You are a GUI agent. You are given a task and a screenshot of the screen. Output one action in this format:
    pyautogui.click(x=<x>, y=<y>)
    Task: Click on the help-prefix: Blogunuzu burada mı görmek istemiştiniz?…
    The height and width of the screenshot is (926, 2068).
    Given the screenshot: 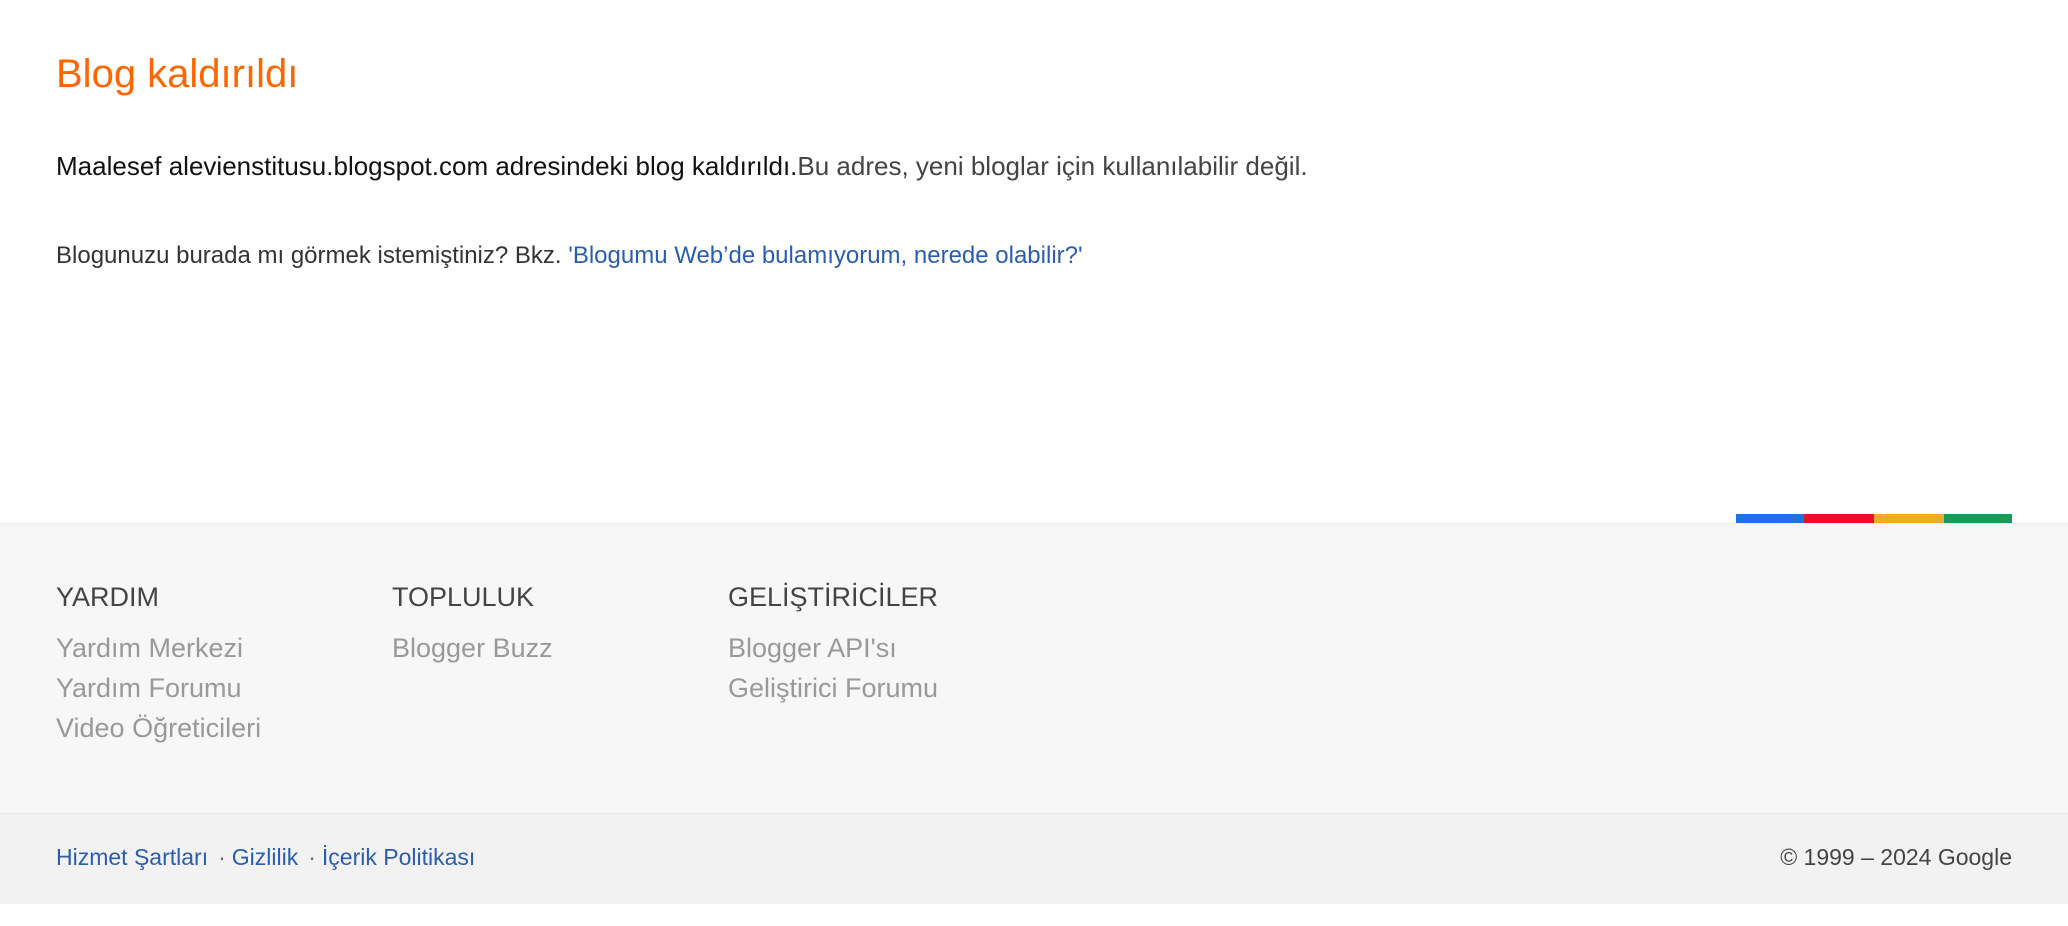 What is the action you would take?
    pyautogui.click(x=312, y=255)
    